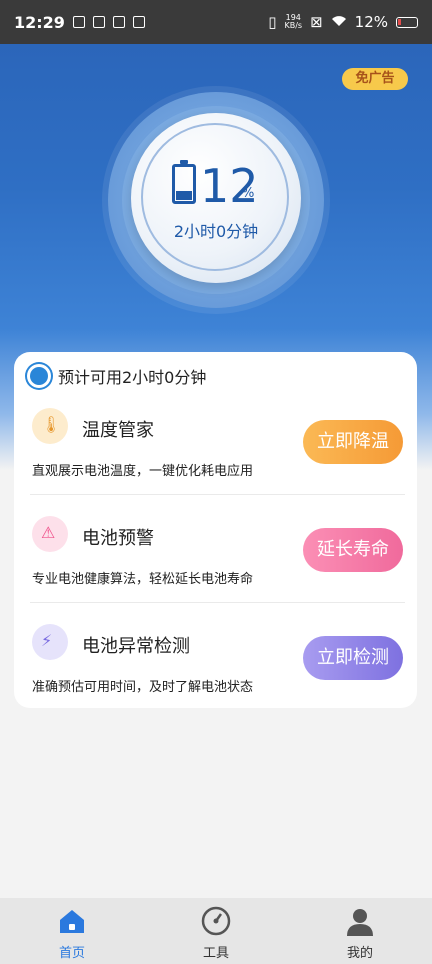 The height and width of the screenshot is (964, 432). What do you see at coordinates (293, 25) in the screenshot?
I see `net-speed-unit: KB/s` at bounding box center [293, 25].